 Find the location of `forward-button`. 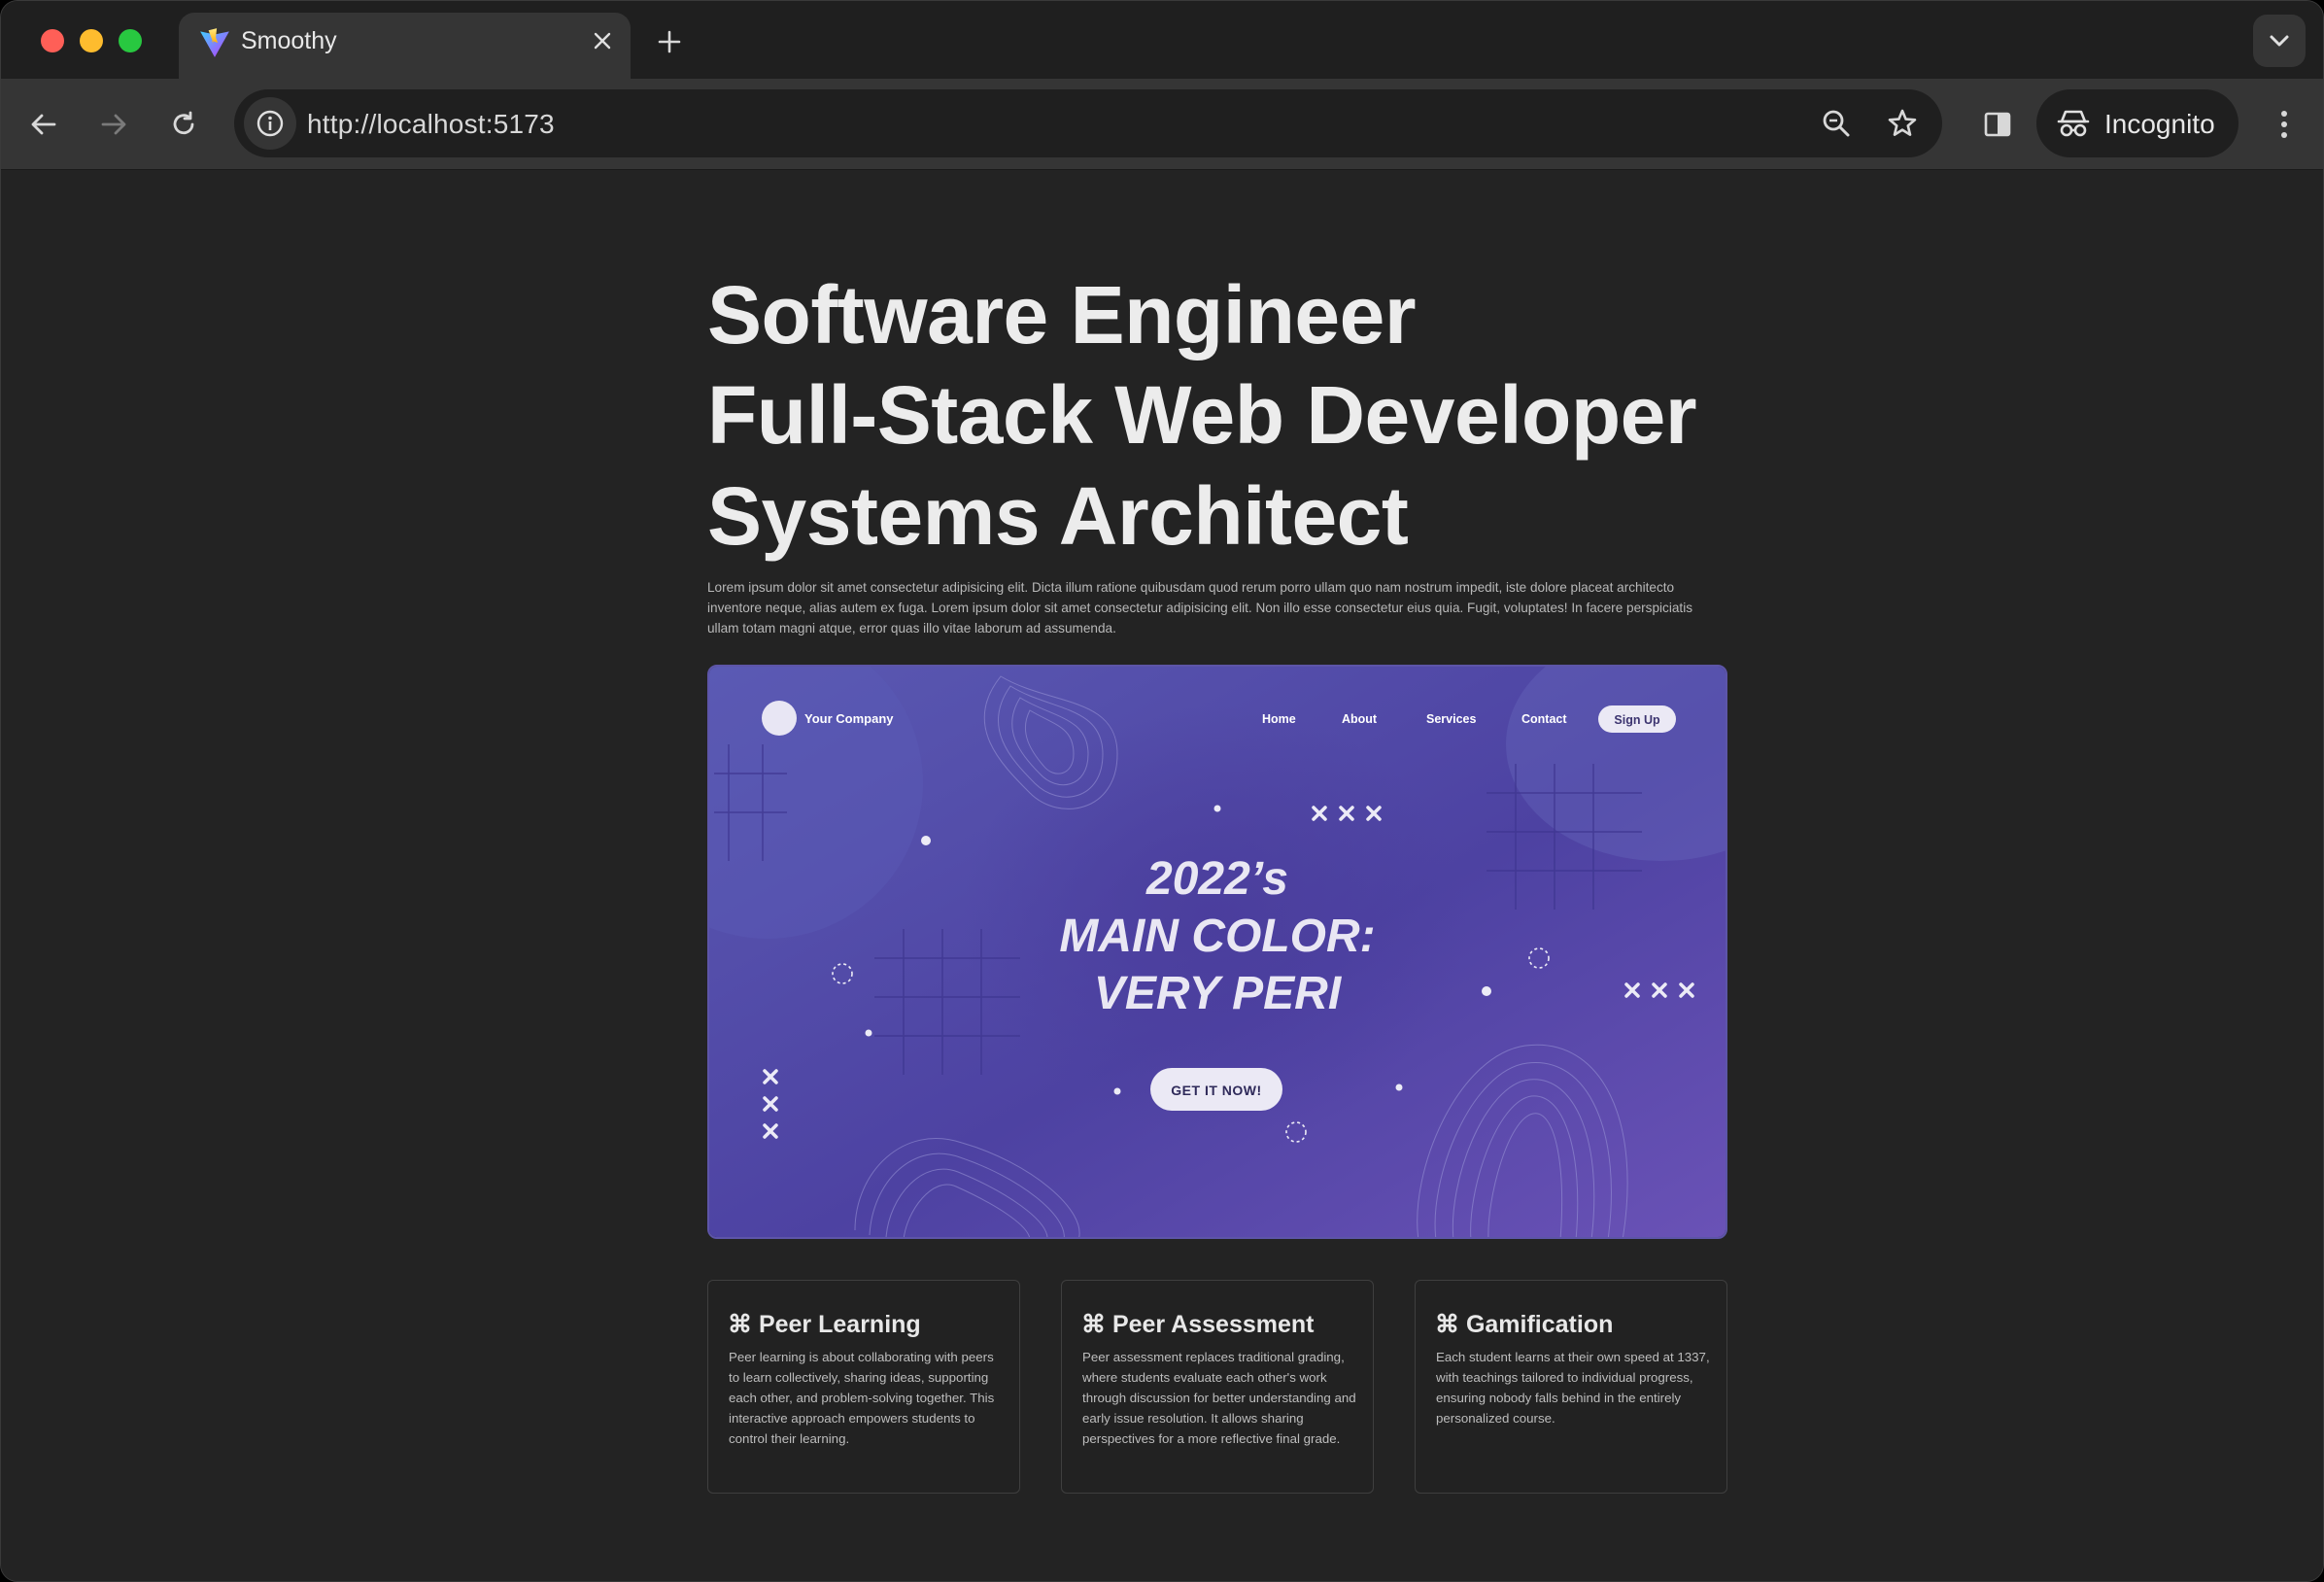

forward-button is located at coordinates (114, 124).